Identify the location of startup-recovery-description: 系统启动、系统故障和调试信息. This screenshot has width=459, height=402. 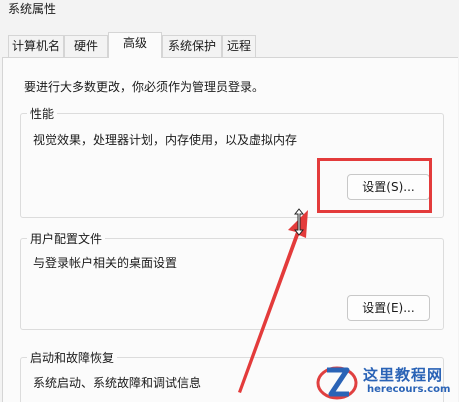
(117, 383).